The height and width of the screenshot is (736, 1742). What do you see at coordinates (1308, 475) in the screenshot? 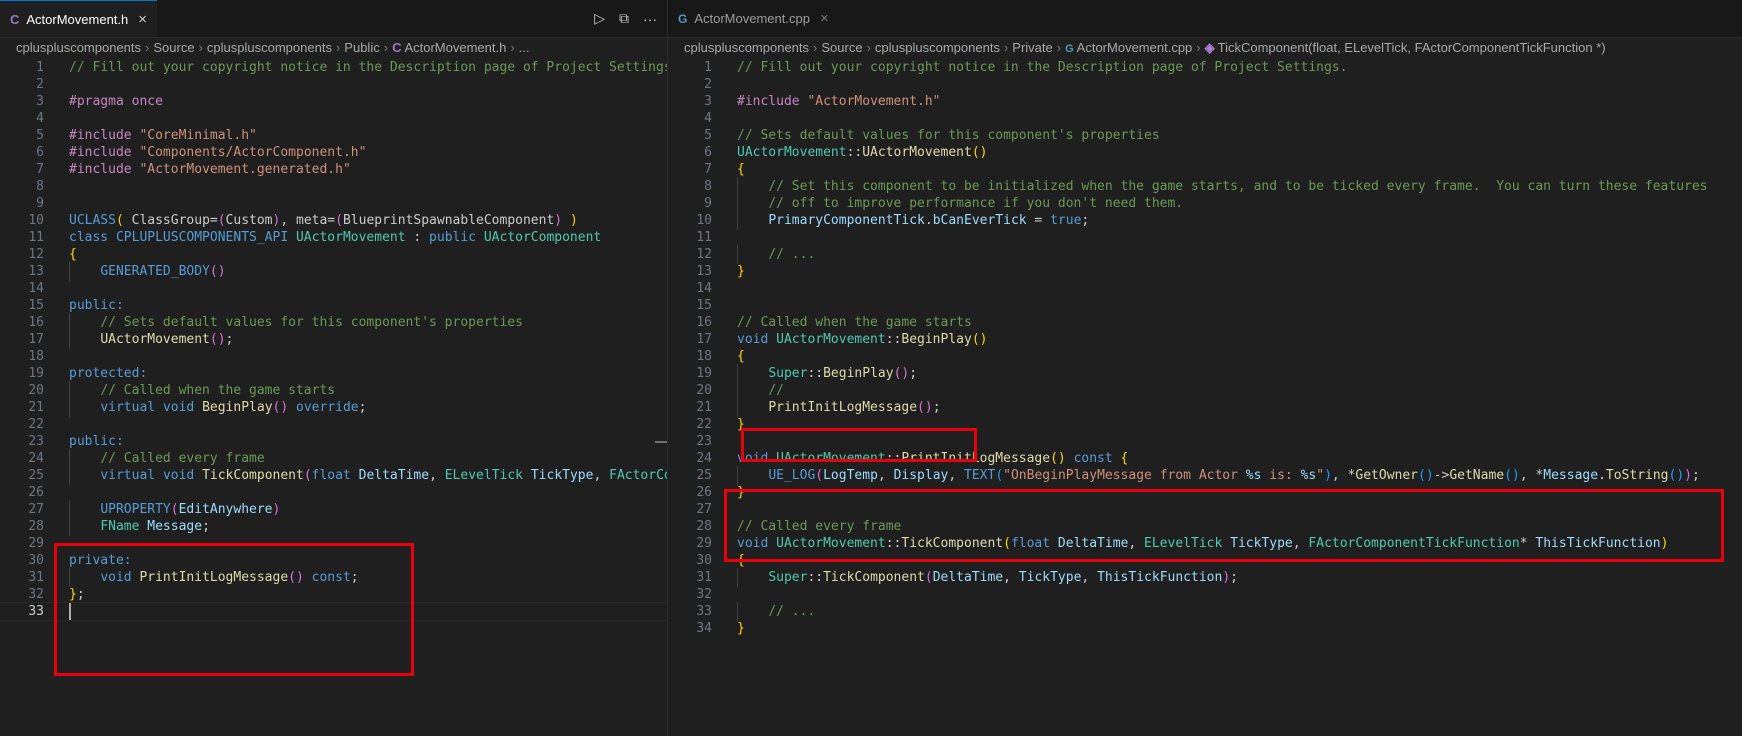
I see `code-token: %s` at bounding box center [1308, 475].